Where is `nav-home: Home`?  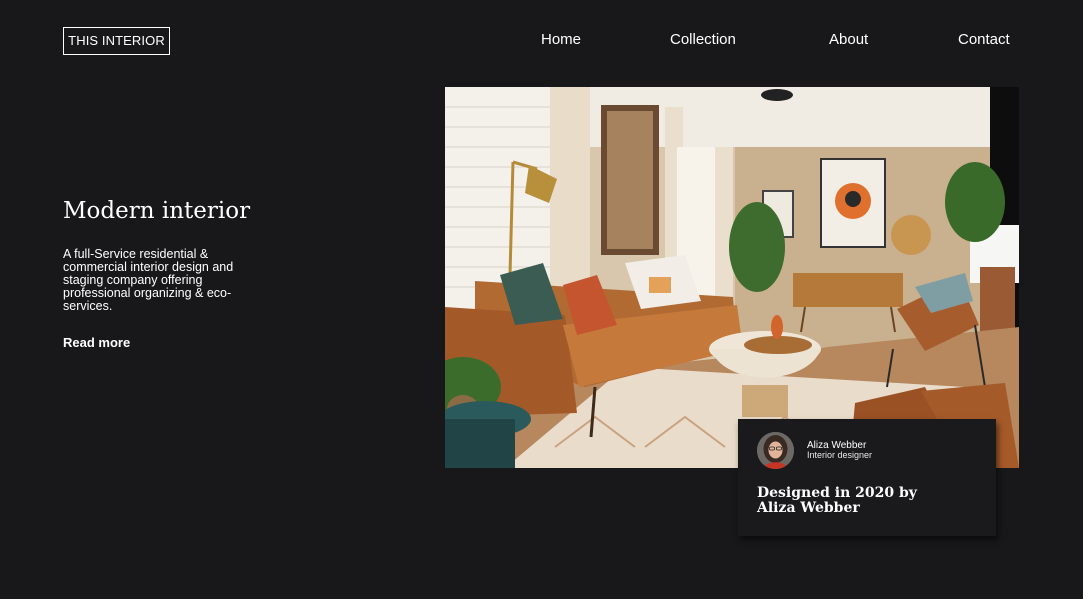
nav-home: Home is located at coordinates (561, 40).